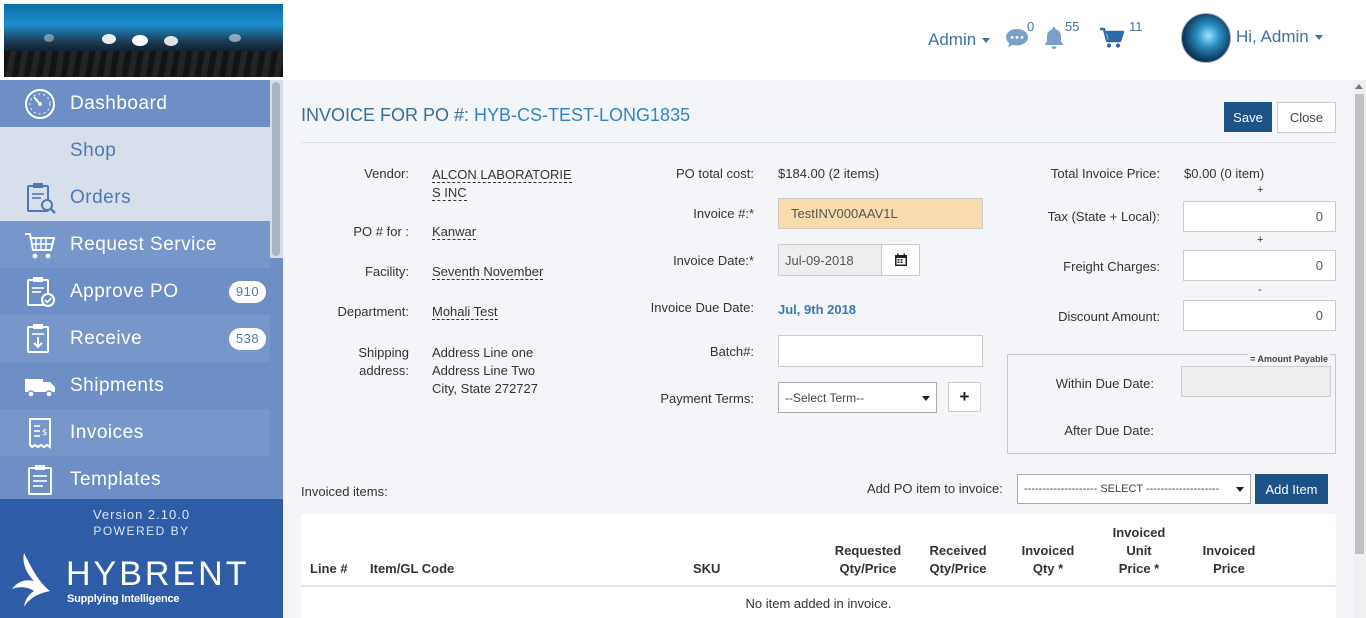  Describe the element at coordinates (818, 586) in the screenshot. I see `table-header-divider` at that location.